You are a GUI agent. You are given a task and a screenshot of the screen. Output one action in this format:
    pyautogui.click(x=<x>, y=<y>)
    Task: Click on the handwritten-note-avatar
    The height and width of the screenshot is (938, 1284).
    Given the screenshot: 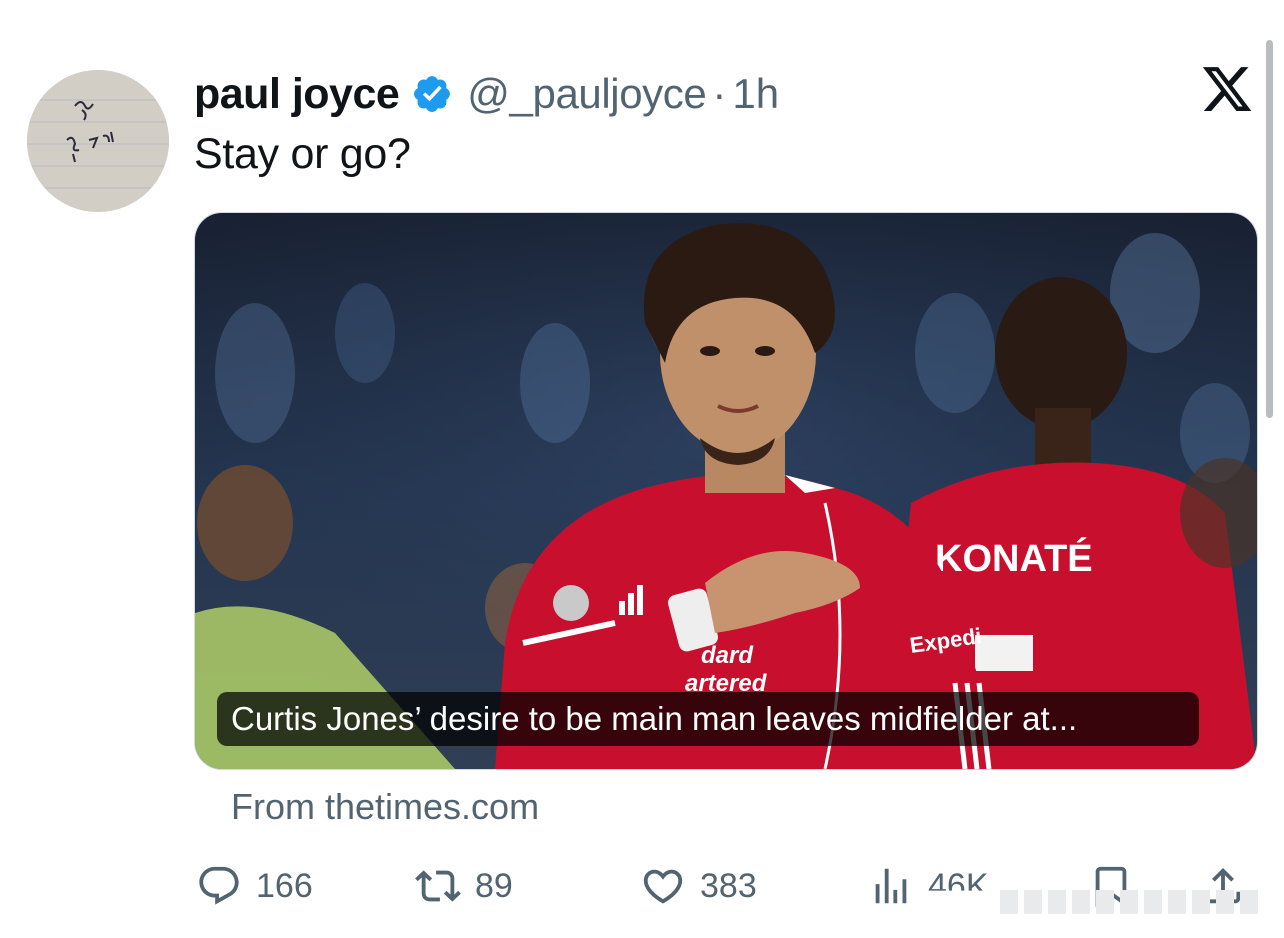 What is the action you would take?
    pyautogui.click(x=98, y=141)
    